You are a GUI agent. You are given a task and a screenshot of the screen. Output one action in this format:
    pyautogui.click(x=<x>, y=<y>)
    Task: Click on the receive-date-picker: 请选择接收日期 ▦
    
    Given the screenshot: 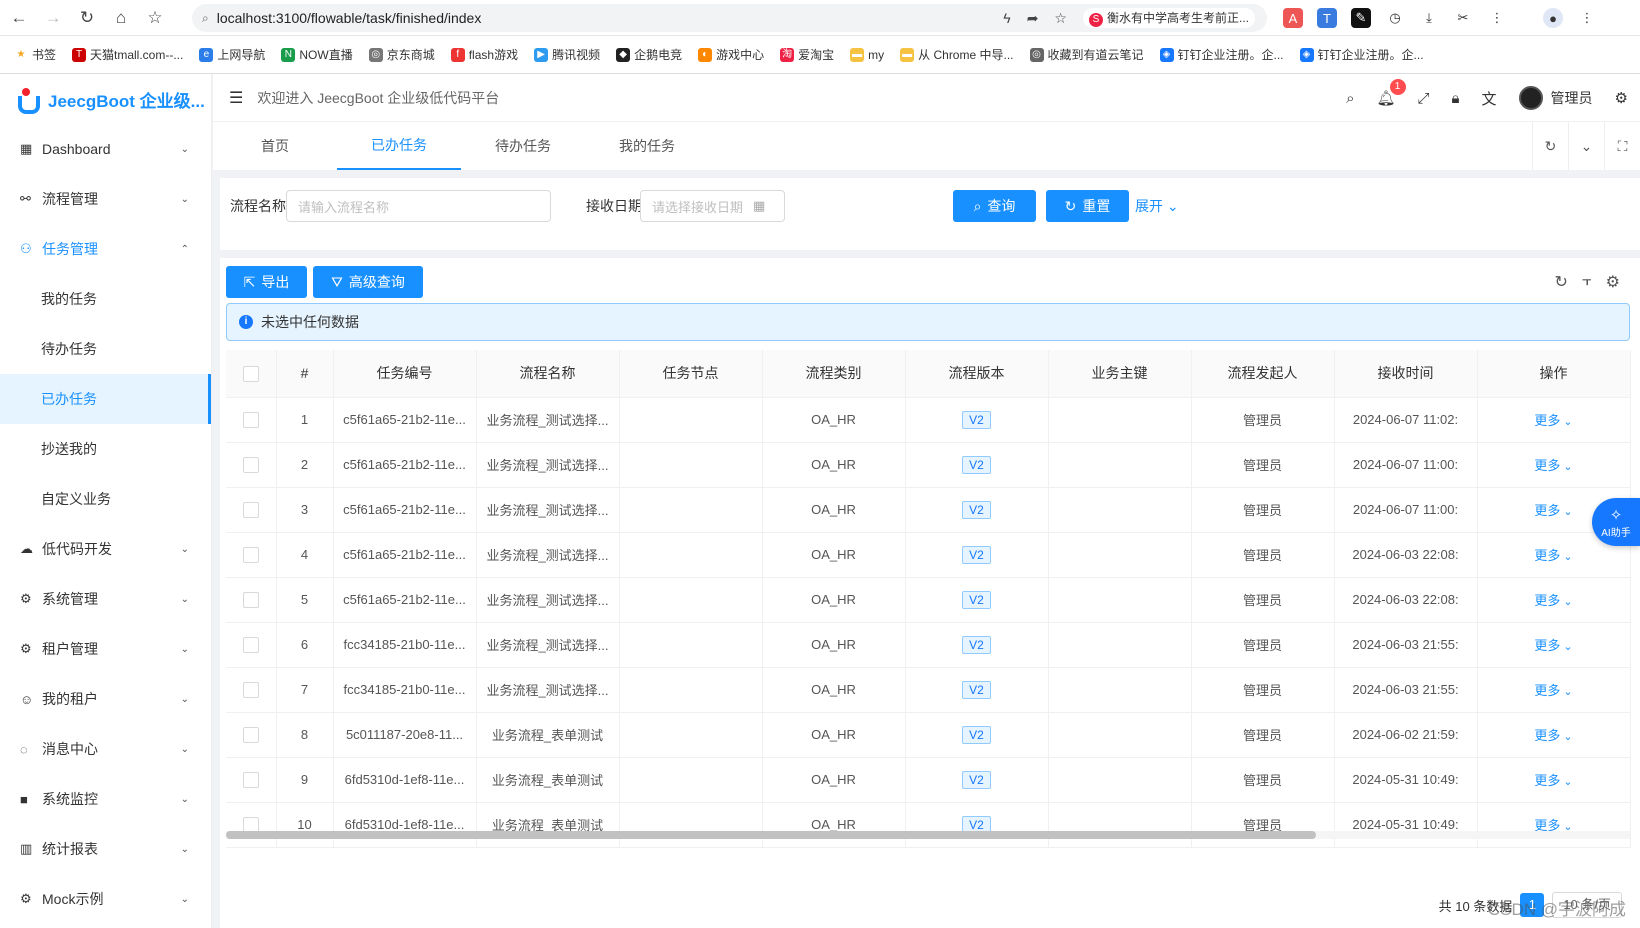 What is the action you would take?
    pyautogui.click(x=712, y=206)
    